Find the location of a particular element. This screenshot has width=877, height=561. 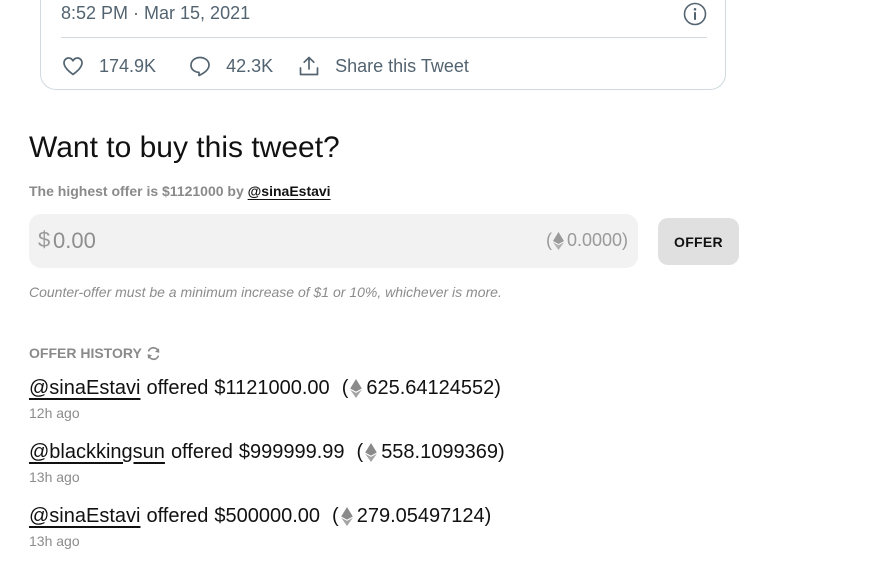

info-icon is located at coordinates (695, 14).